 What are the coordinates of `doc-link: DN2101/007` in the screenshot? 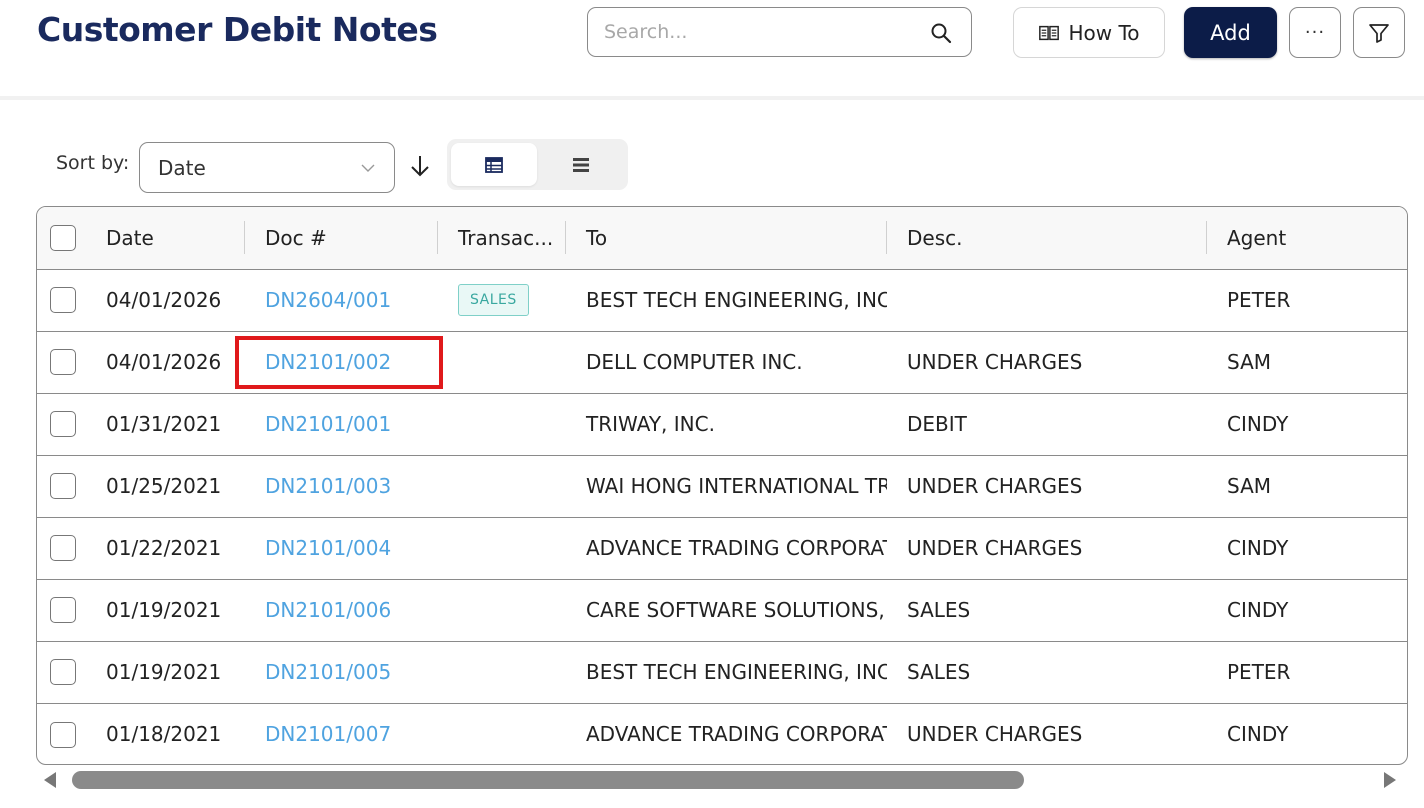 It's located at (328, 734).